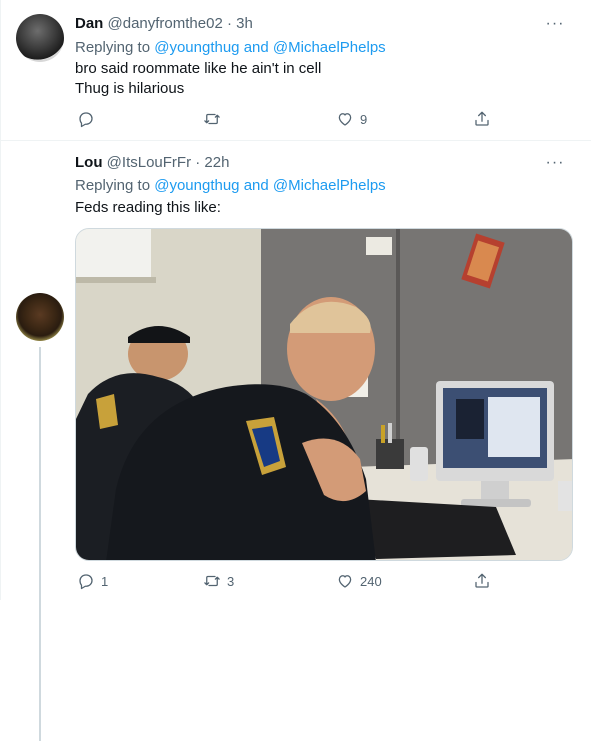 The width and height of the screenshot is (591, 741). I want to click on reply-button, so click(89, 119).